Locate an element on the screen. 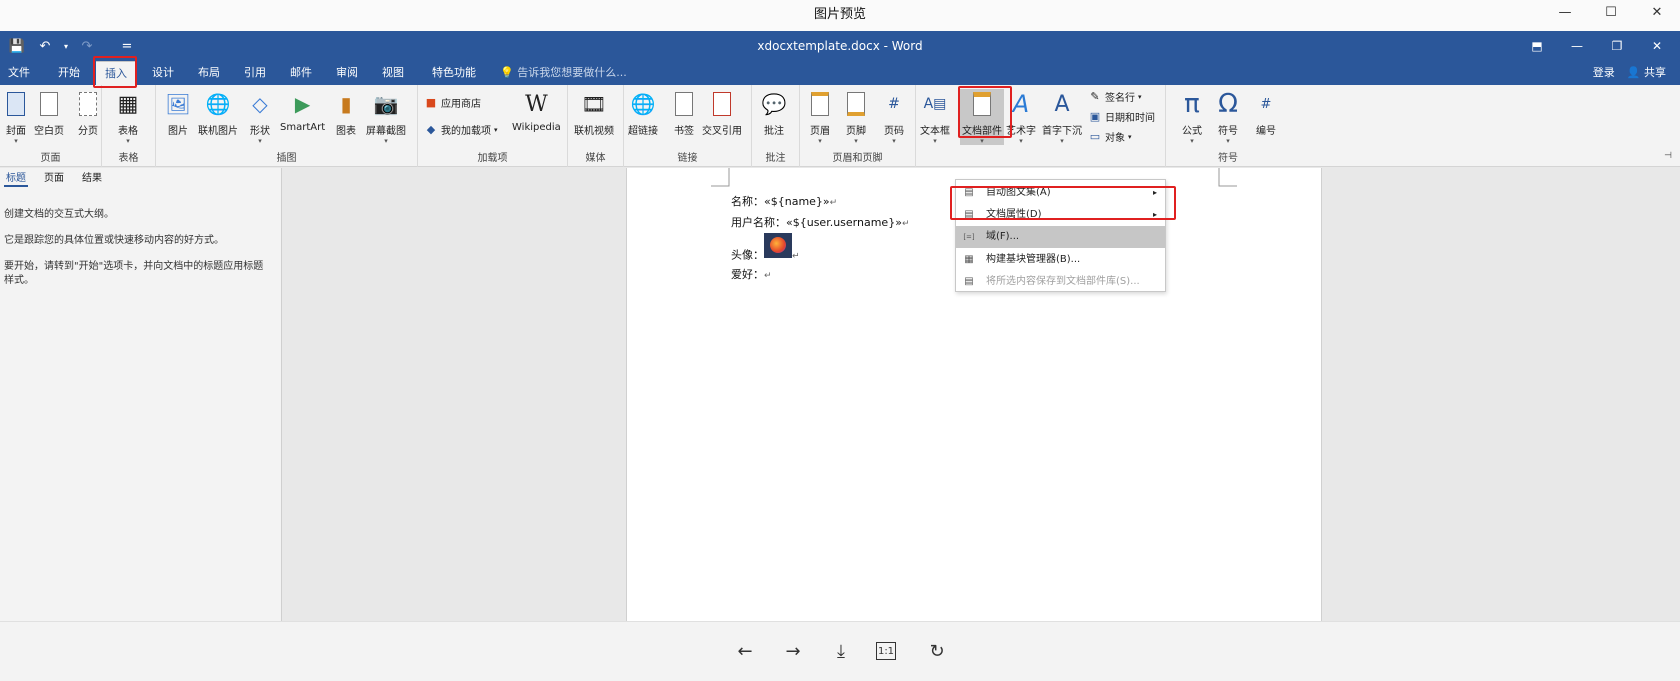  bookmark-button: 书签 is located at coordinates (684, 113).